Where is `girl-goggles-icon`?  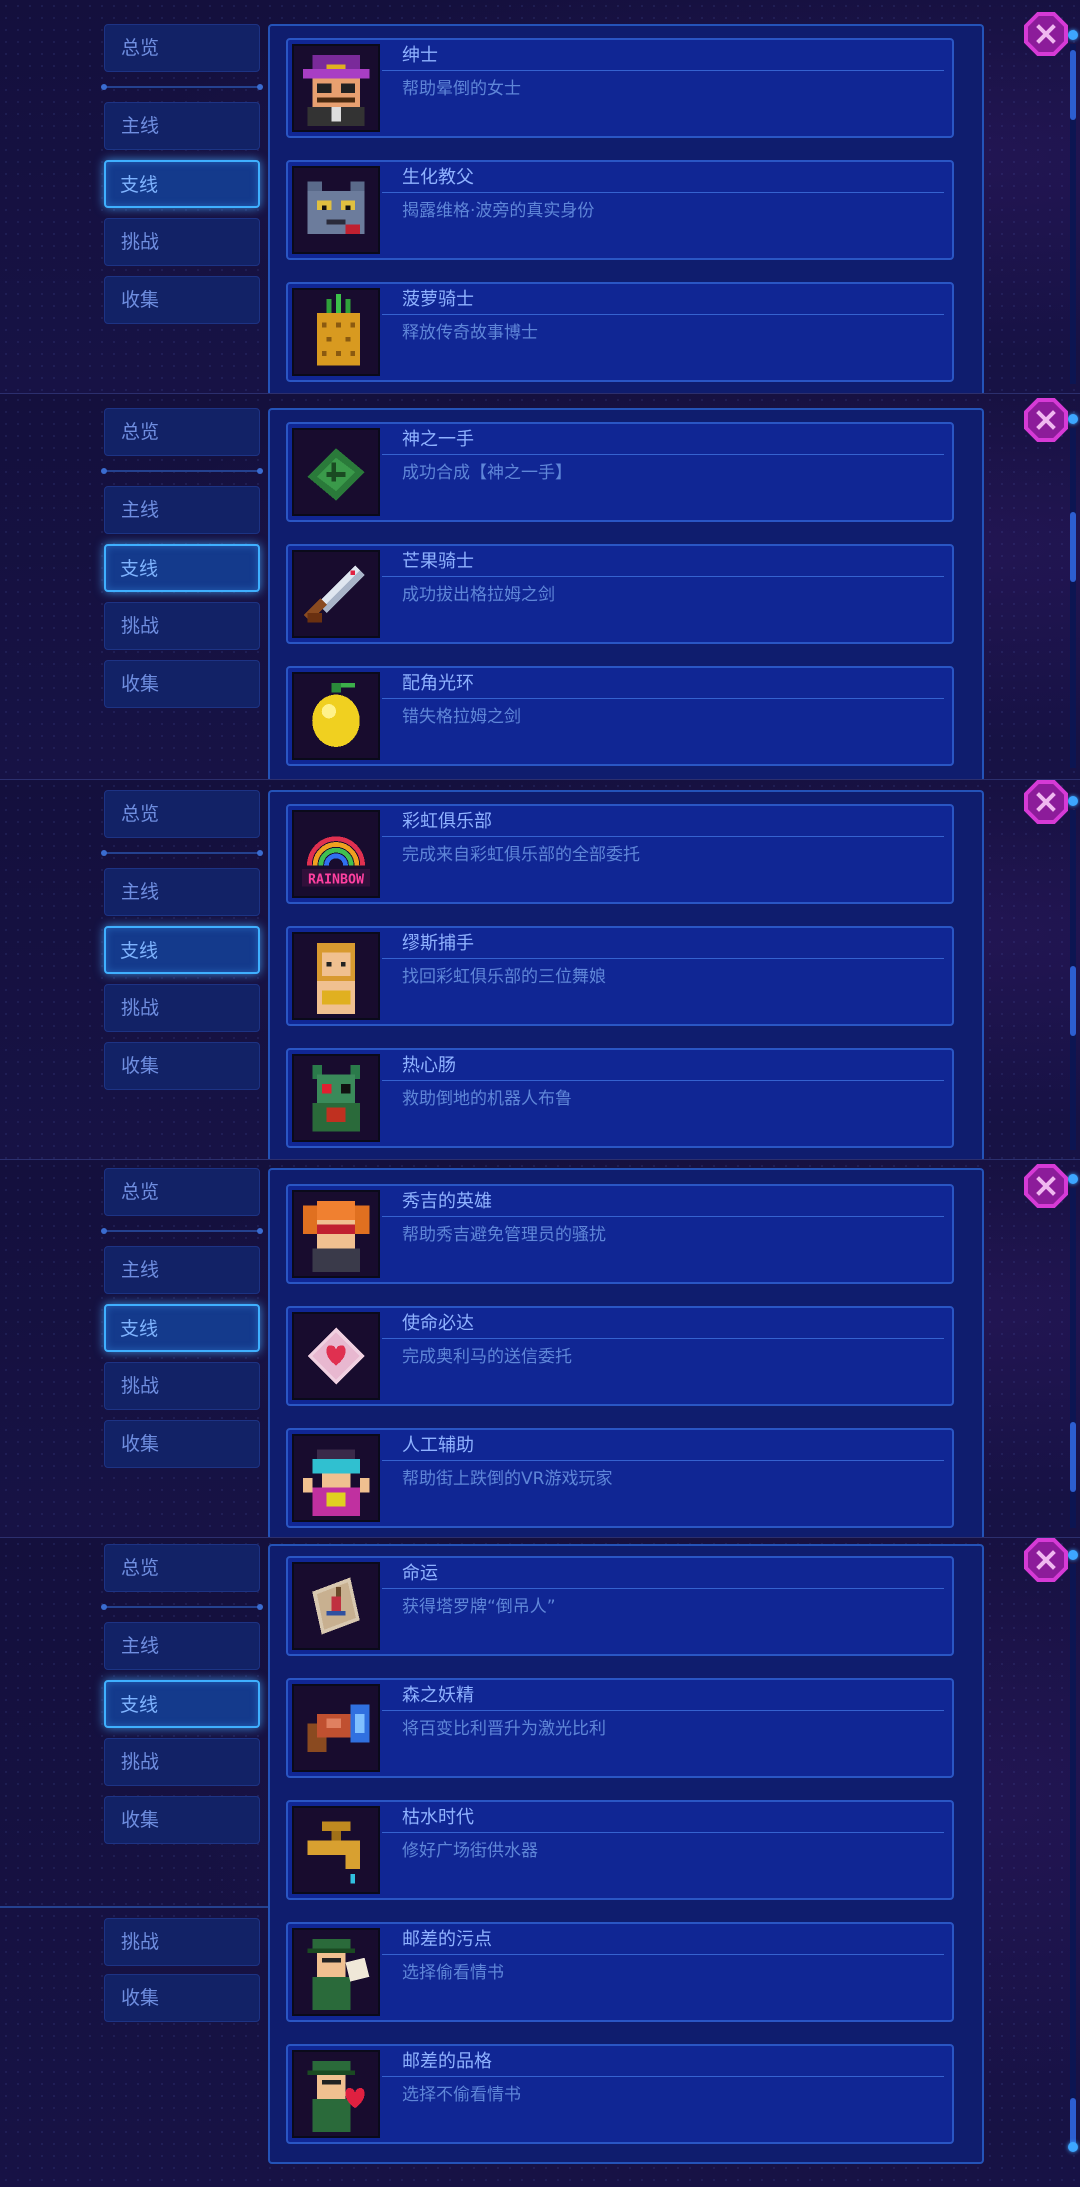
girl-goggles-icon is located at coordinates (336, 1234).